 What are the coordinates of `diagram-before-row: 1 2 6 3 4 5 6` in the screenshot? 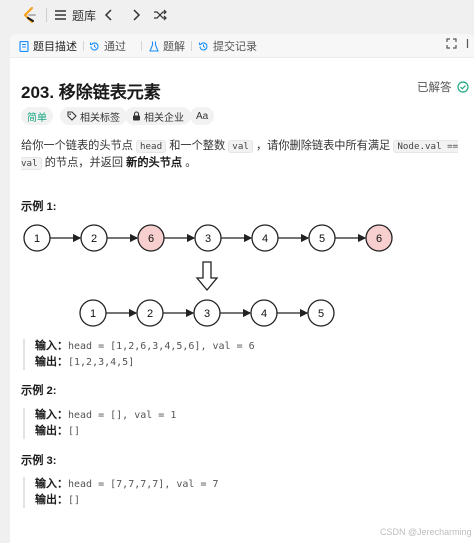 It's located at (208, 238).